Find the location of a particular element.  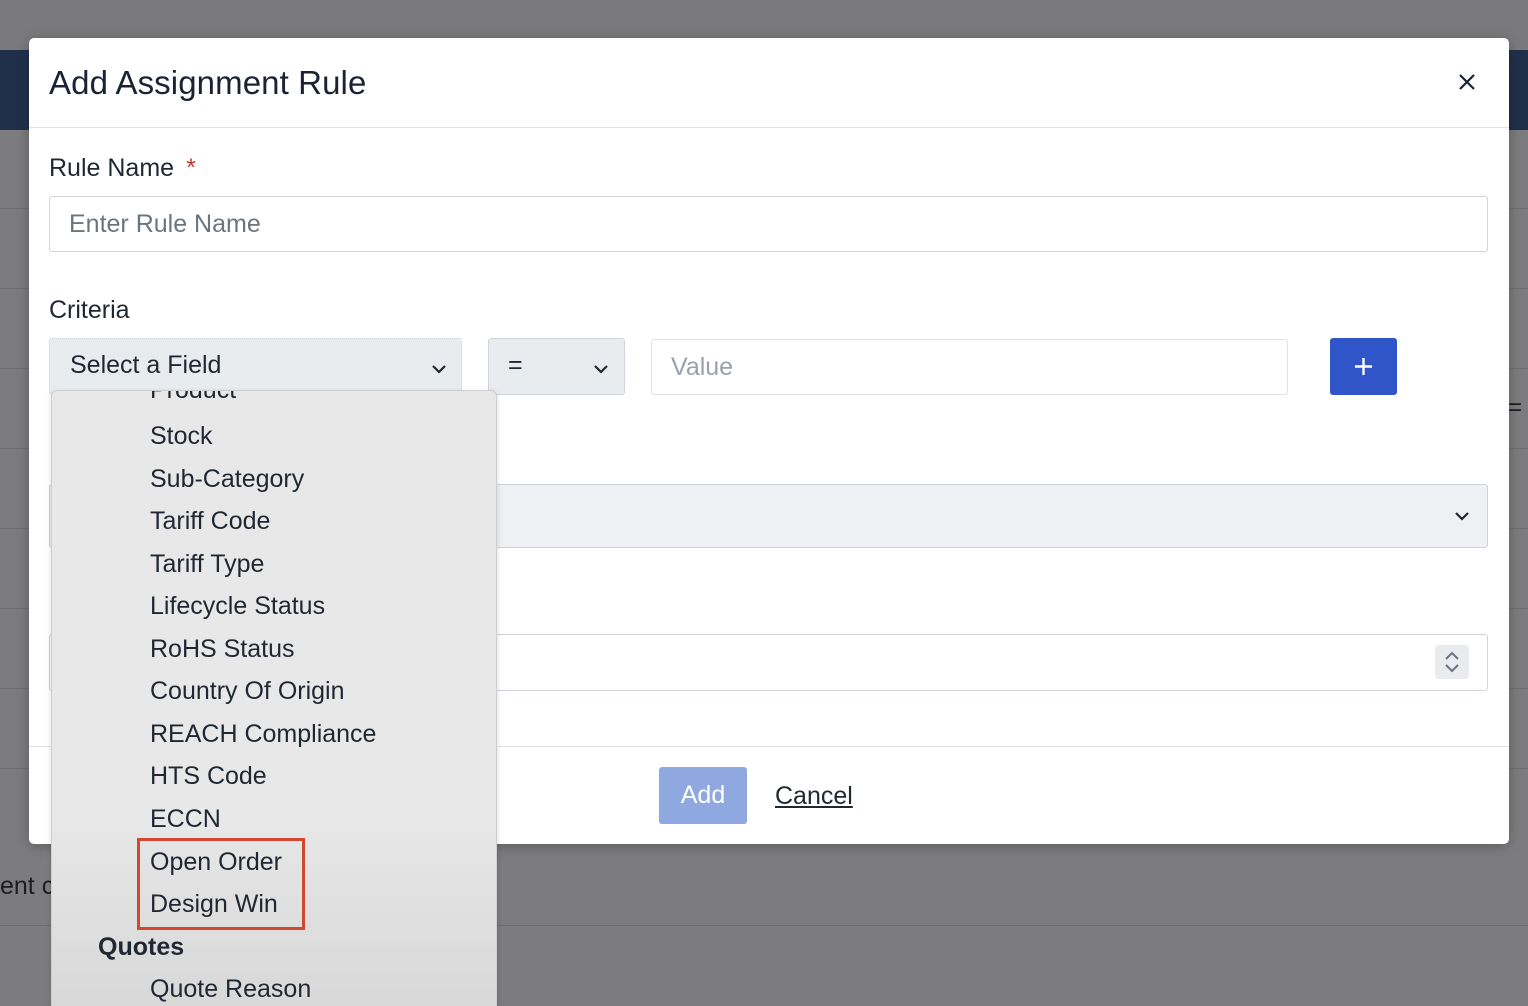

criteria-value-input is located at coordinates (969, 367).